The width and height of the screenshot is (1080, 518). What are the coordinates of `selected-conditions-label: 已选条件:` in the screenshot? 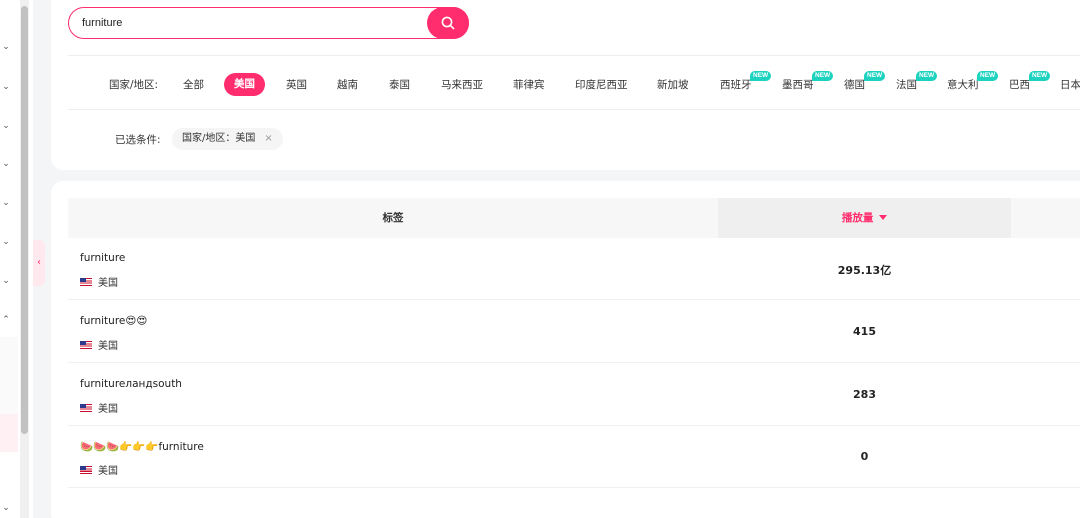 It's located at (138, 140).